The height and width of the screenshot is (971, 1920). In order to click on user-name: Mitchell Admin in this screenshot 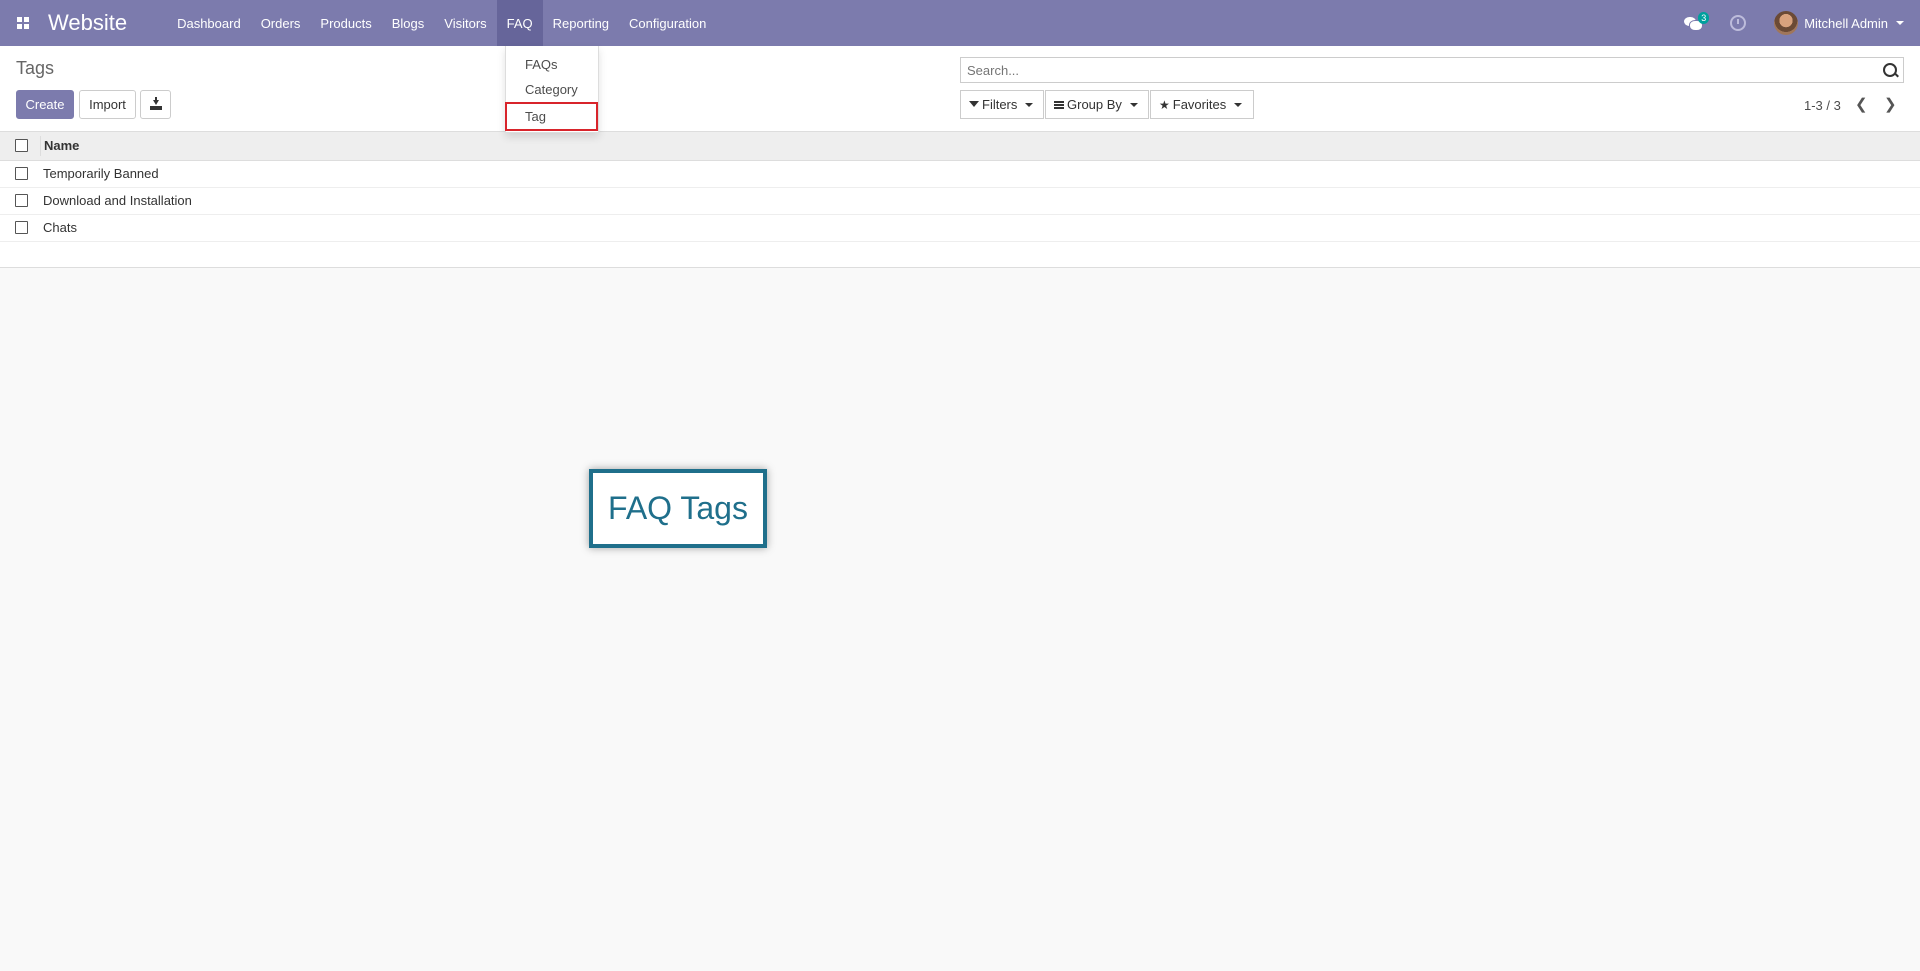, I will do `click(1846, 23)`.